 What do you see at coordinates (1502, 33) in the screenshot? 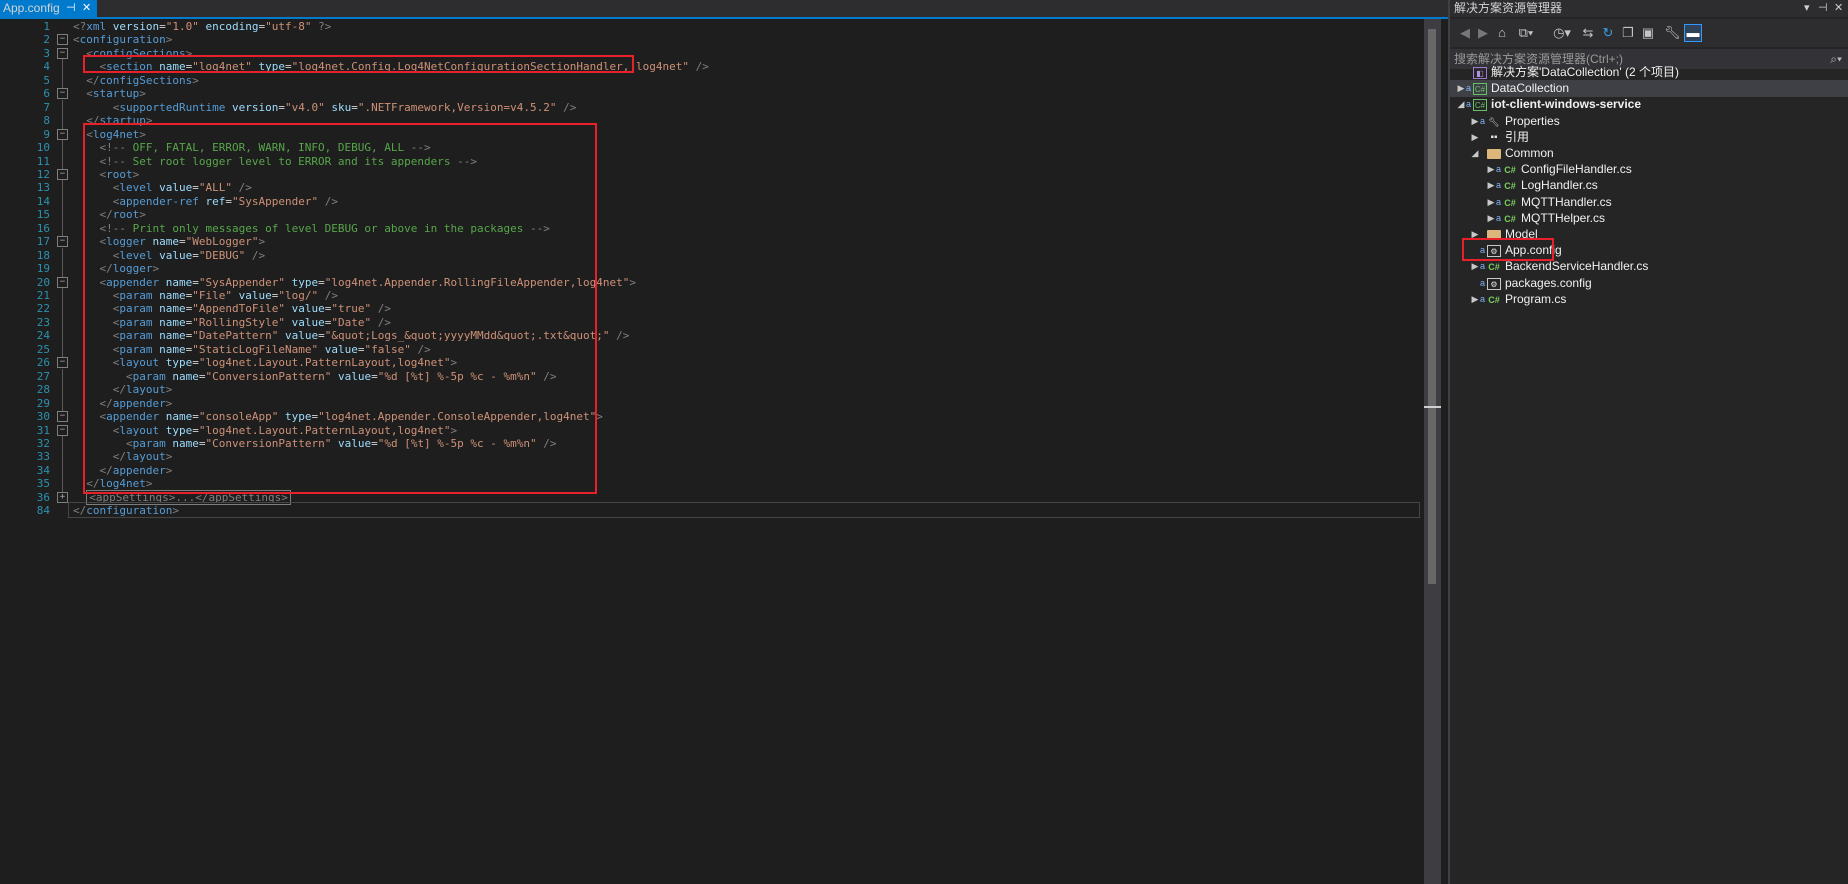
I see `home-icon: ⌂` at bounding box center [1502, 33].